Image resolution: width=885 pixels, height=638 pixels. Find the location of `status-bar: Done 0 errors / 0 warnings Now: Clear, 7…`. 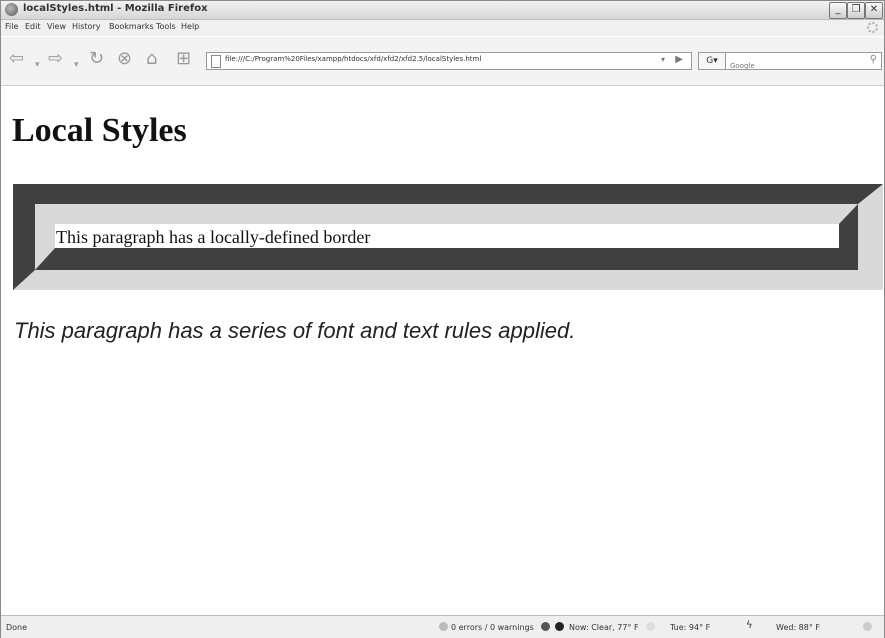

status-bar: Done 0 errors / 0 warnings Now: Clear, 7… is located at coordinates (442, 626).